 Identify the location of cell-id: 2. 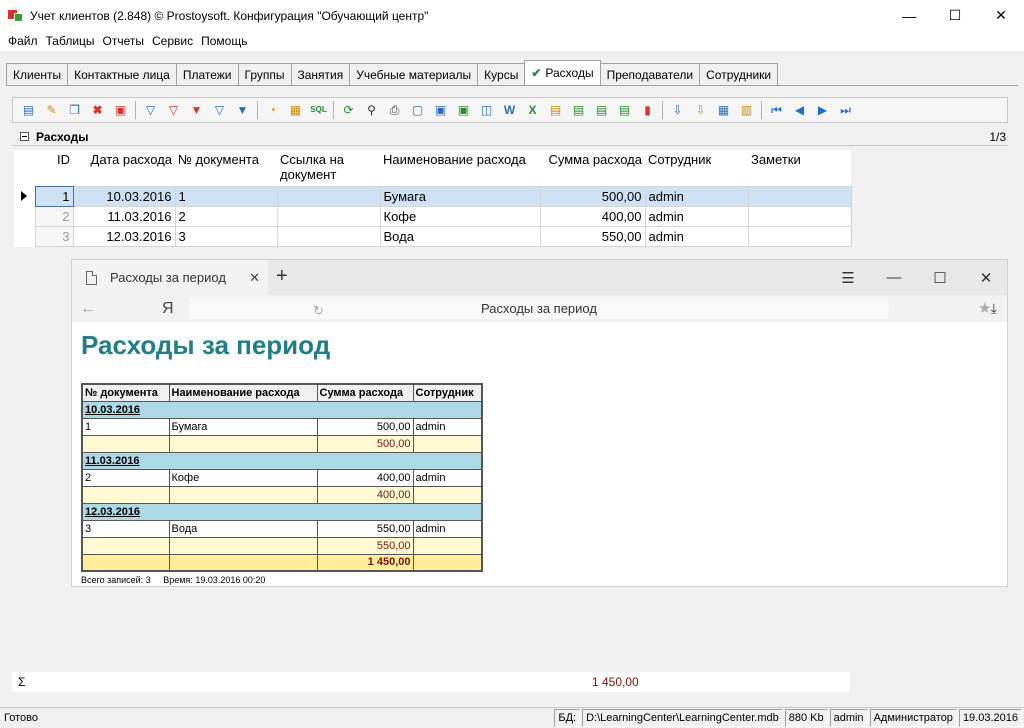
(54, 216).